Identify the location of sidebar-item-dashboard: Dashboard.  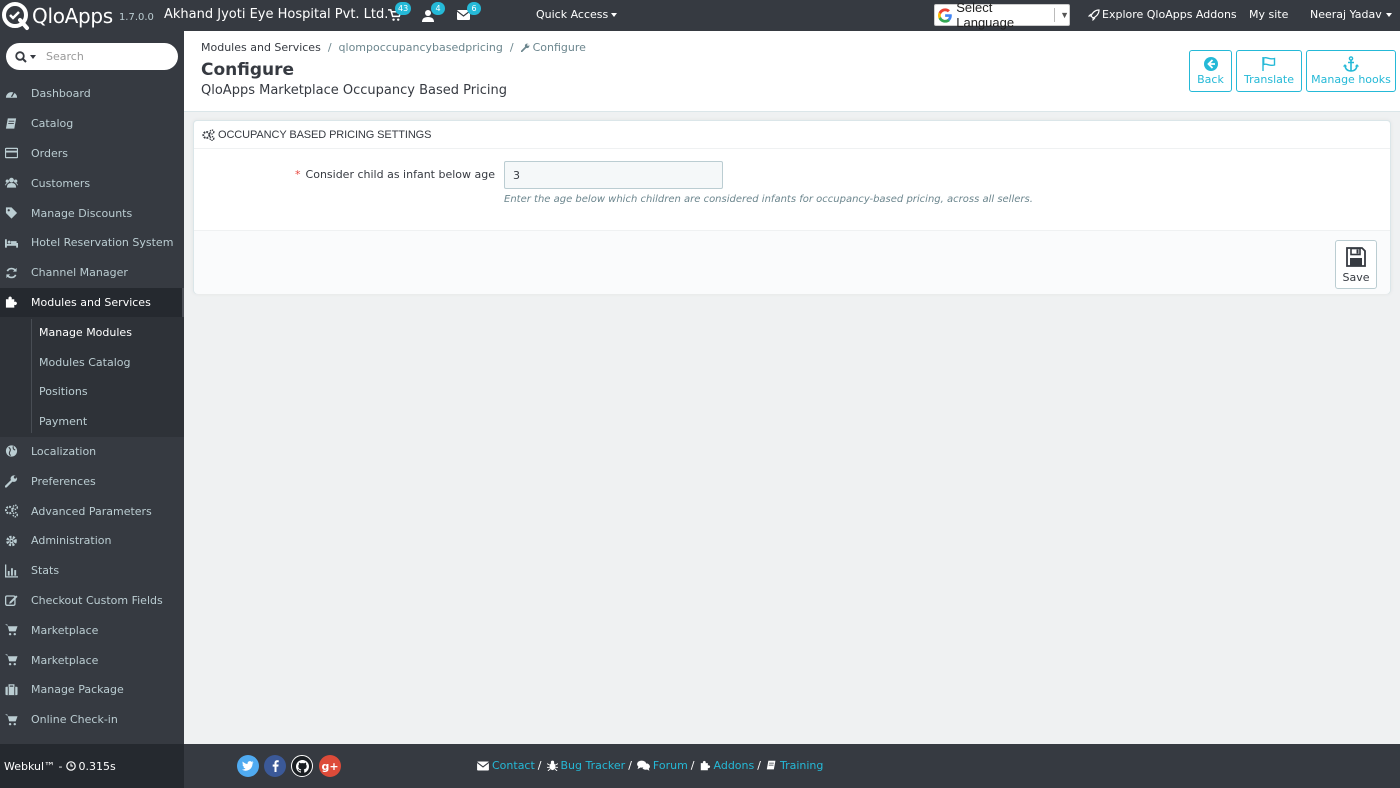
(92, 94).